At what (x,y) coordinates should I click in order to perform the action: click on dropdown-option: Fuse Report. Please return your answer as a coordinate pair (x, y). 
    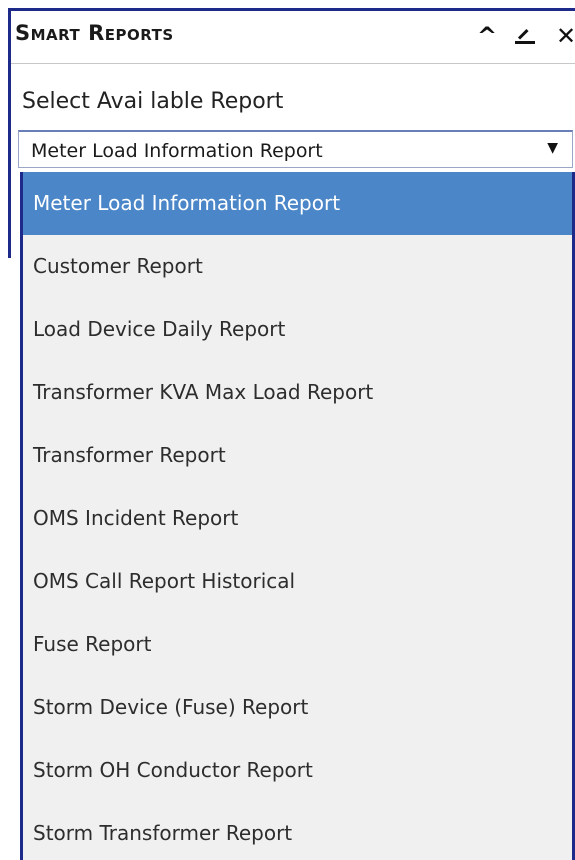
    Looking at the image, I should click on (297, 644).